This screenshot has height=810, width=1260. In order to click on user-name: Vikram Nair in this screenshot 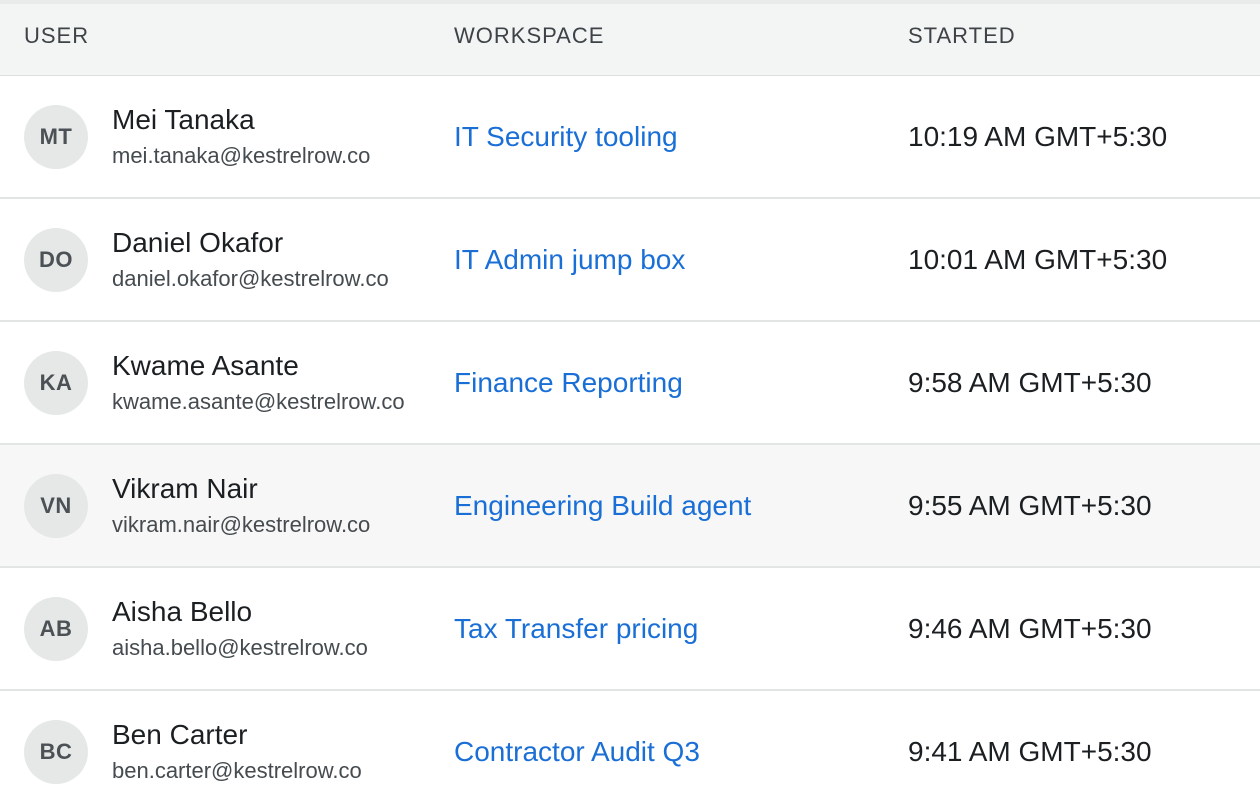, I will do `click(185, 488)`.